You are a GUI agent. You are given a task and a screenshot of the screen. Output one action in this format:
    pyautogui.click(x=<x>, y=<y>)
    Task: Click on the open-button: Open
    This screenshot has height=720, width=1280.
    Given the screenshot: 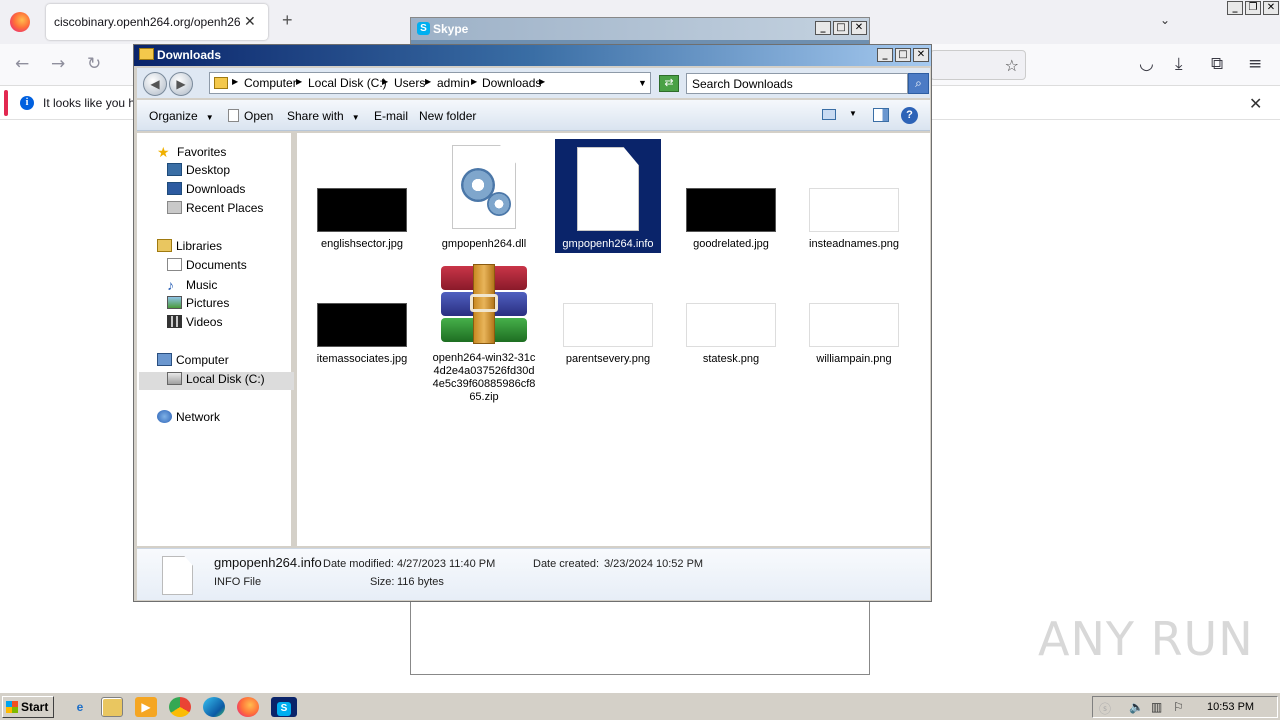 What is the action you would take?
    pyautogui.click(x=250, y=116)
    